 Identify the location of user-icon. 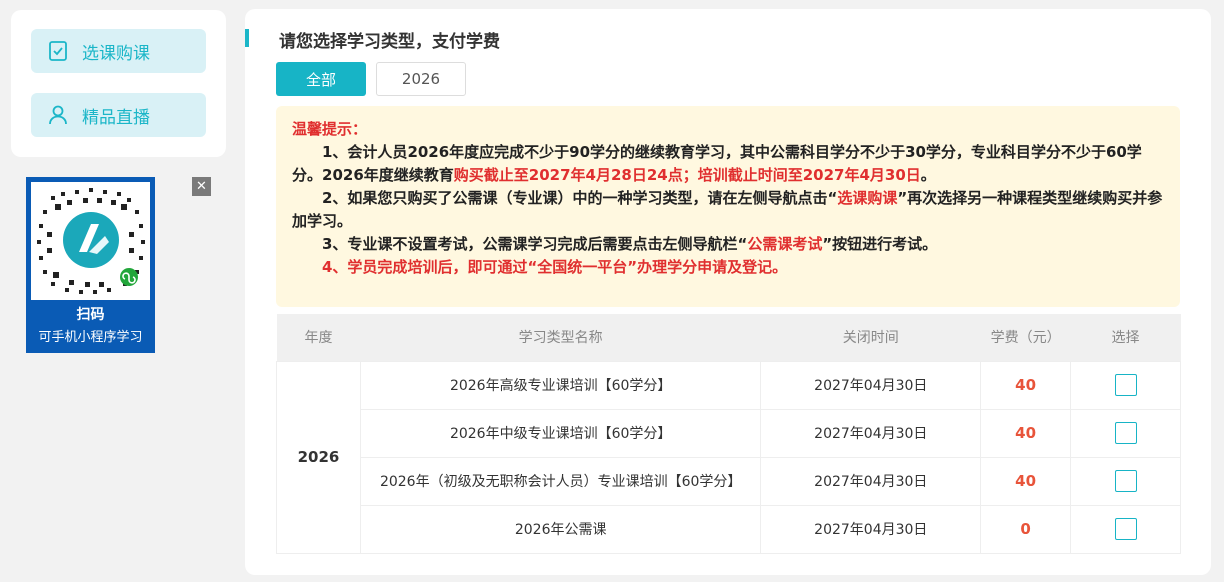
(58, 115).